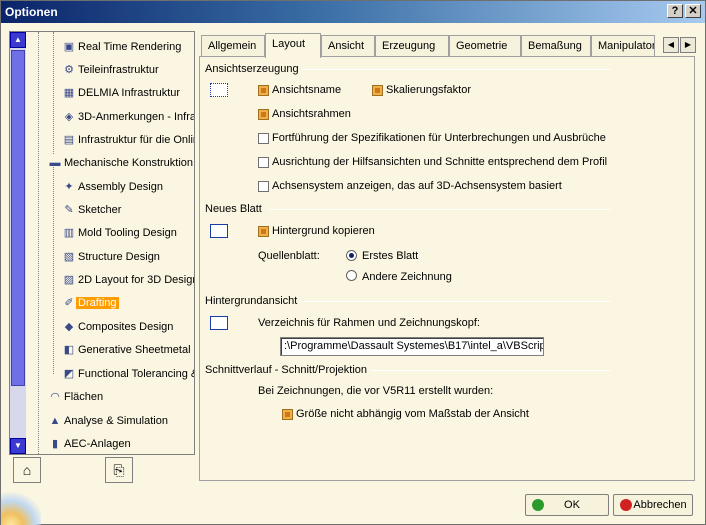  What do you see at coordinates (69, 210) in the screenshot?
I see `sketcher-icon: ✎` at bounding box center [69, 210].